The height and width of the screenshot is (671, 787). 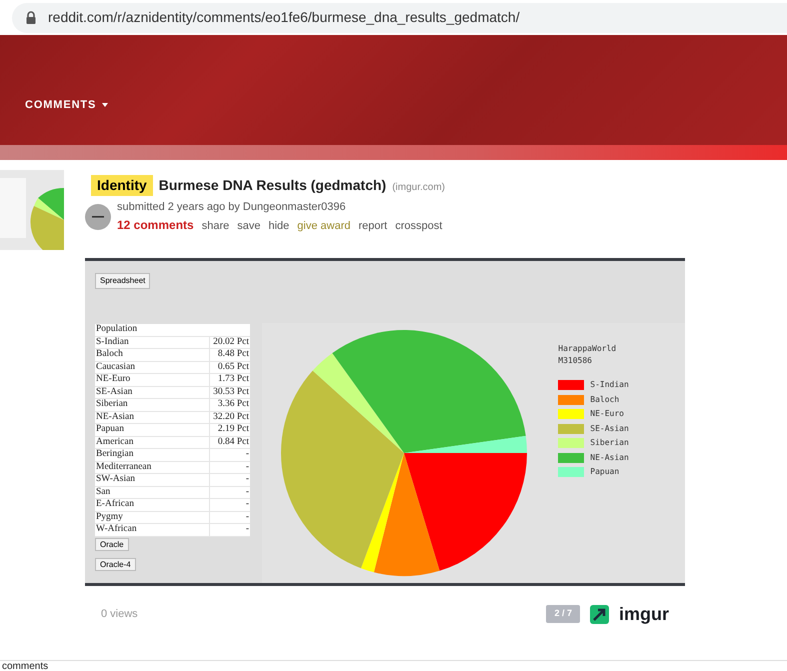 I want to click on legend-label: Baloch, so click(x=605, y=400).